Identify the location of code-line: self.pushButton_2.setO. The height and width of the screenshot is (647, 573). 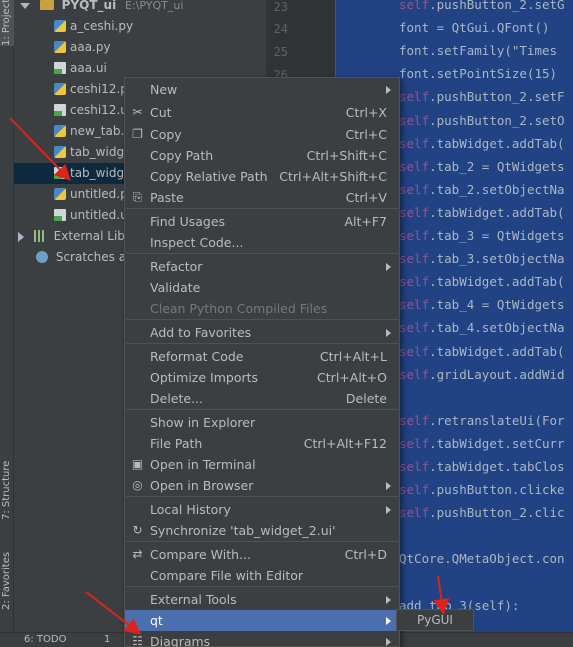
(482, 120).